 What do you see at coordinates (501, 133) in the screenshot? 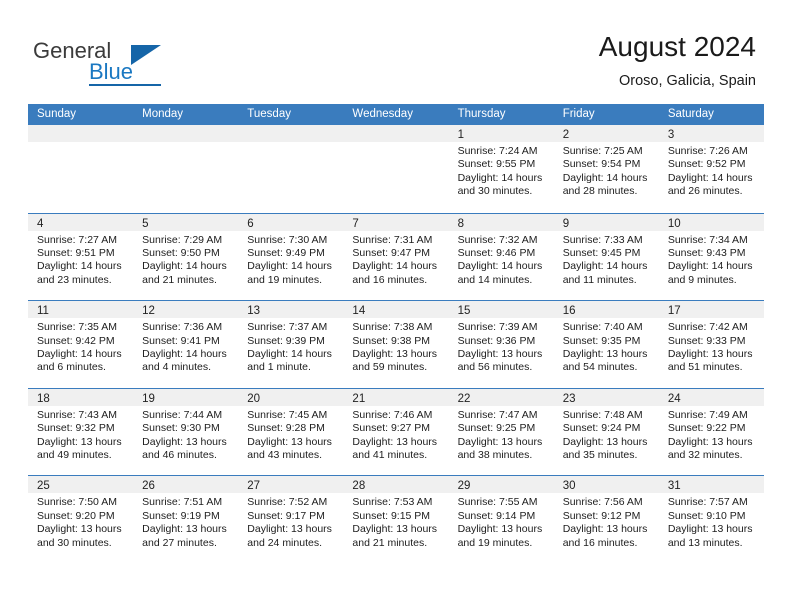
I see `day-number-band: 1` at bounding box center [501, 133].